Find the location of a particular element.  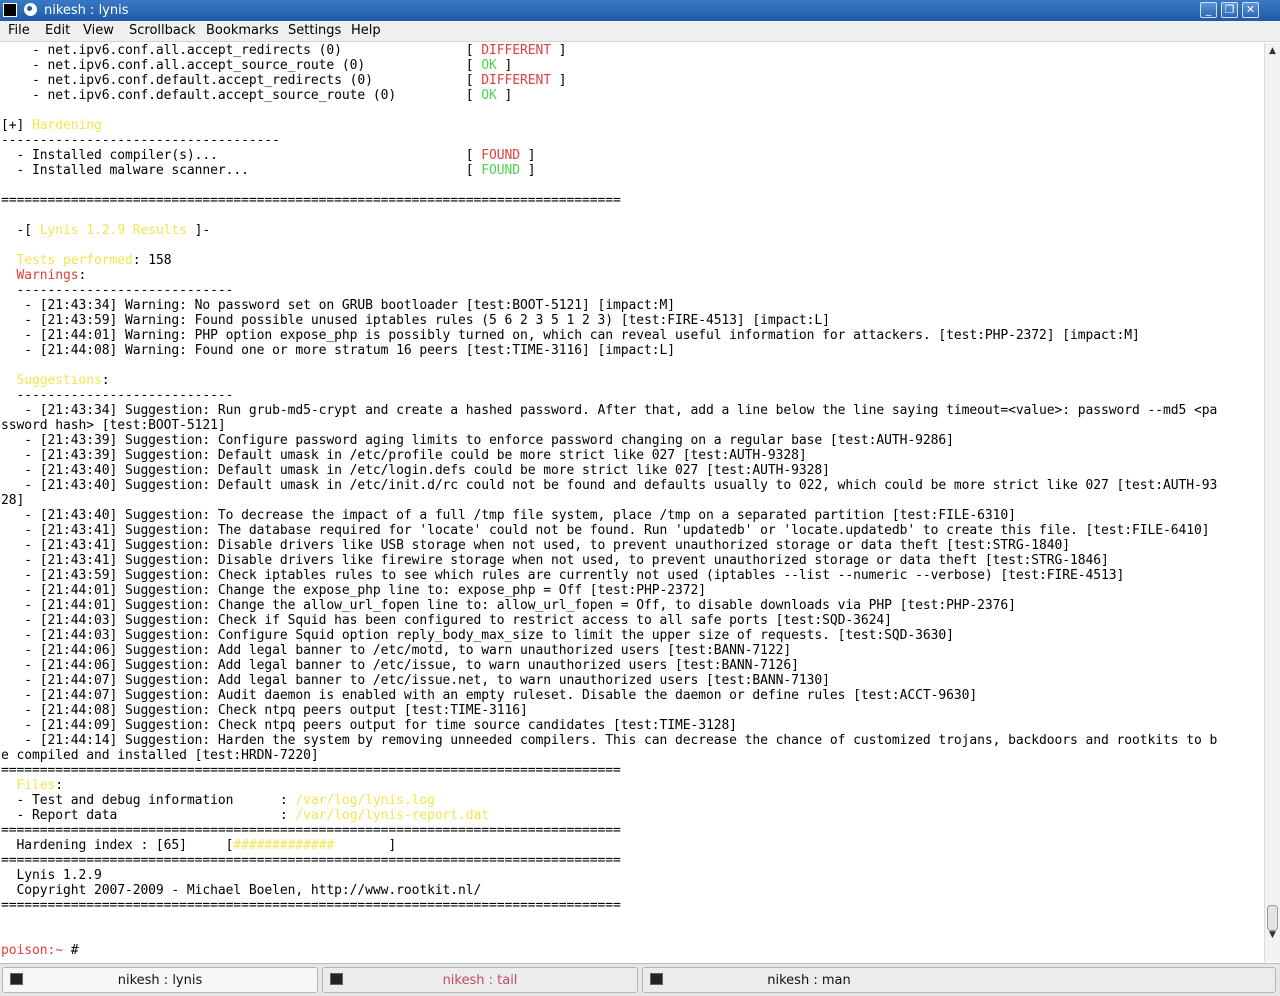

tab-label: nikesh : lynis is located at coordinates (160, 980).